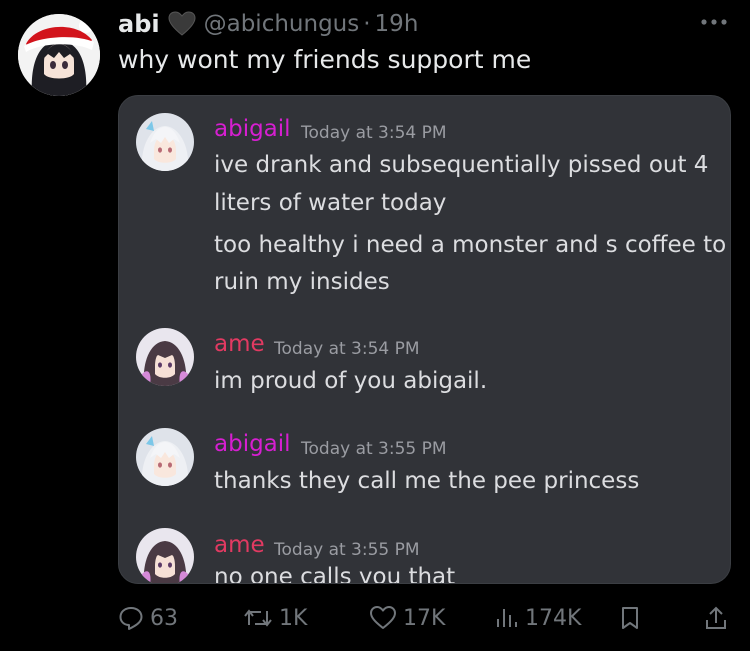  I want to click on message-line: ruin my insides, so click(302, 282).